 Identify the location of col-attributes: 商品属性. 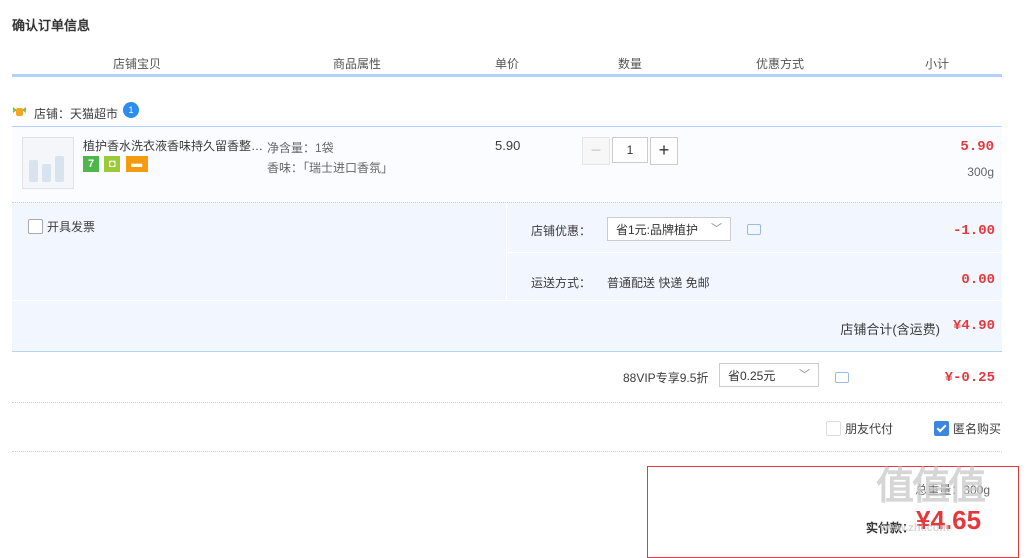
(356, 64).